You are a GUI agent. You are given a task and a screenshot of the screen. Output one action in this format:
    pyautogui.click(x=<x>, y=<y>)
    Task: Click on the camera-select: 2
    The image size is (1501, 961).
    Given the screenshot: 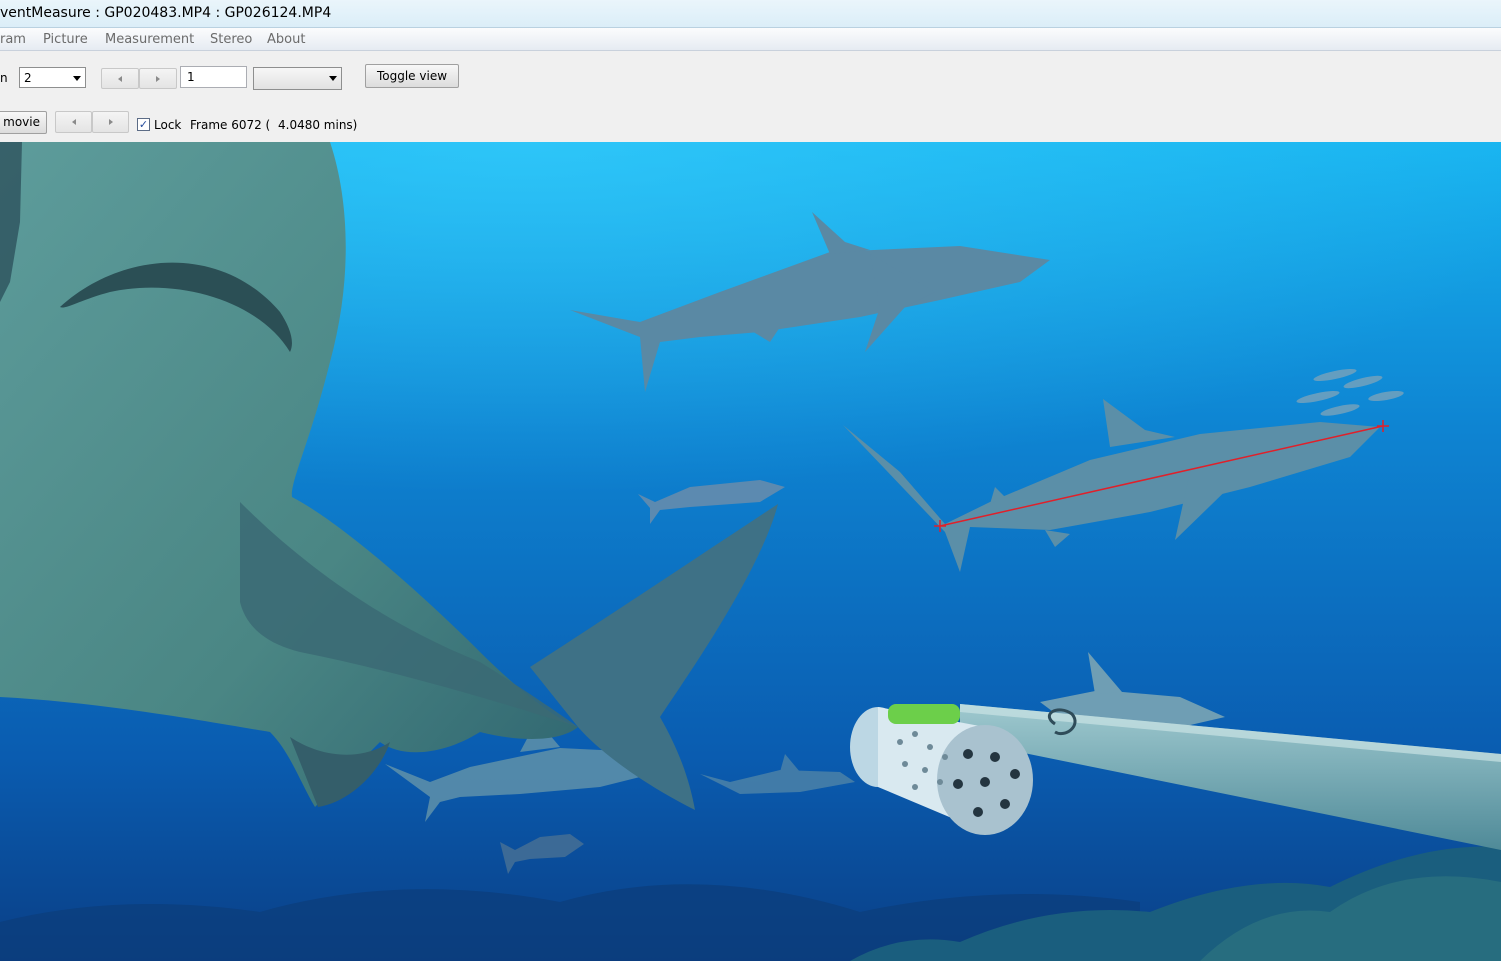 What is the action you would take?
    pyautogui.click(x=52, y=77)
    